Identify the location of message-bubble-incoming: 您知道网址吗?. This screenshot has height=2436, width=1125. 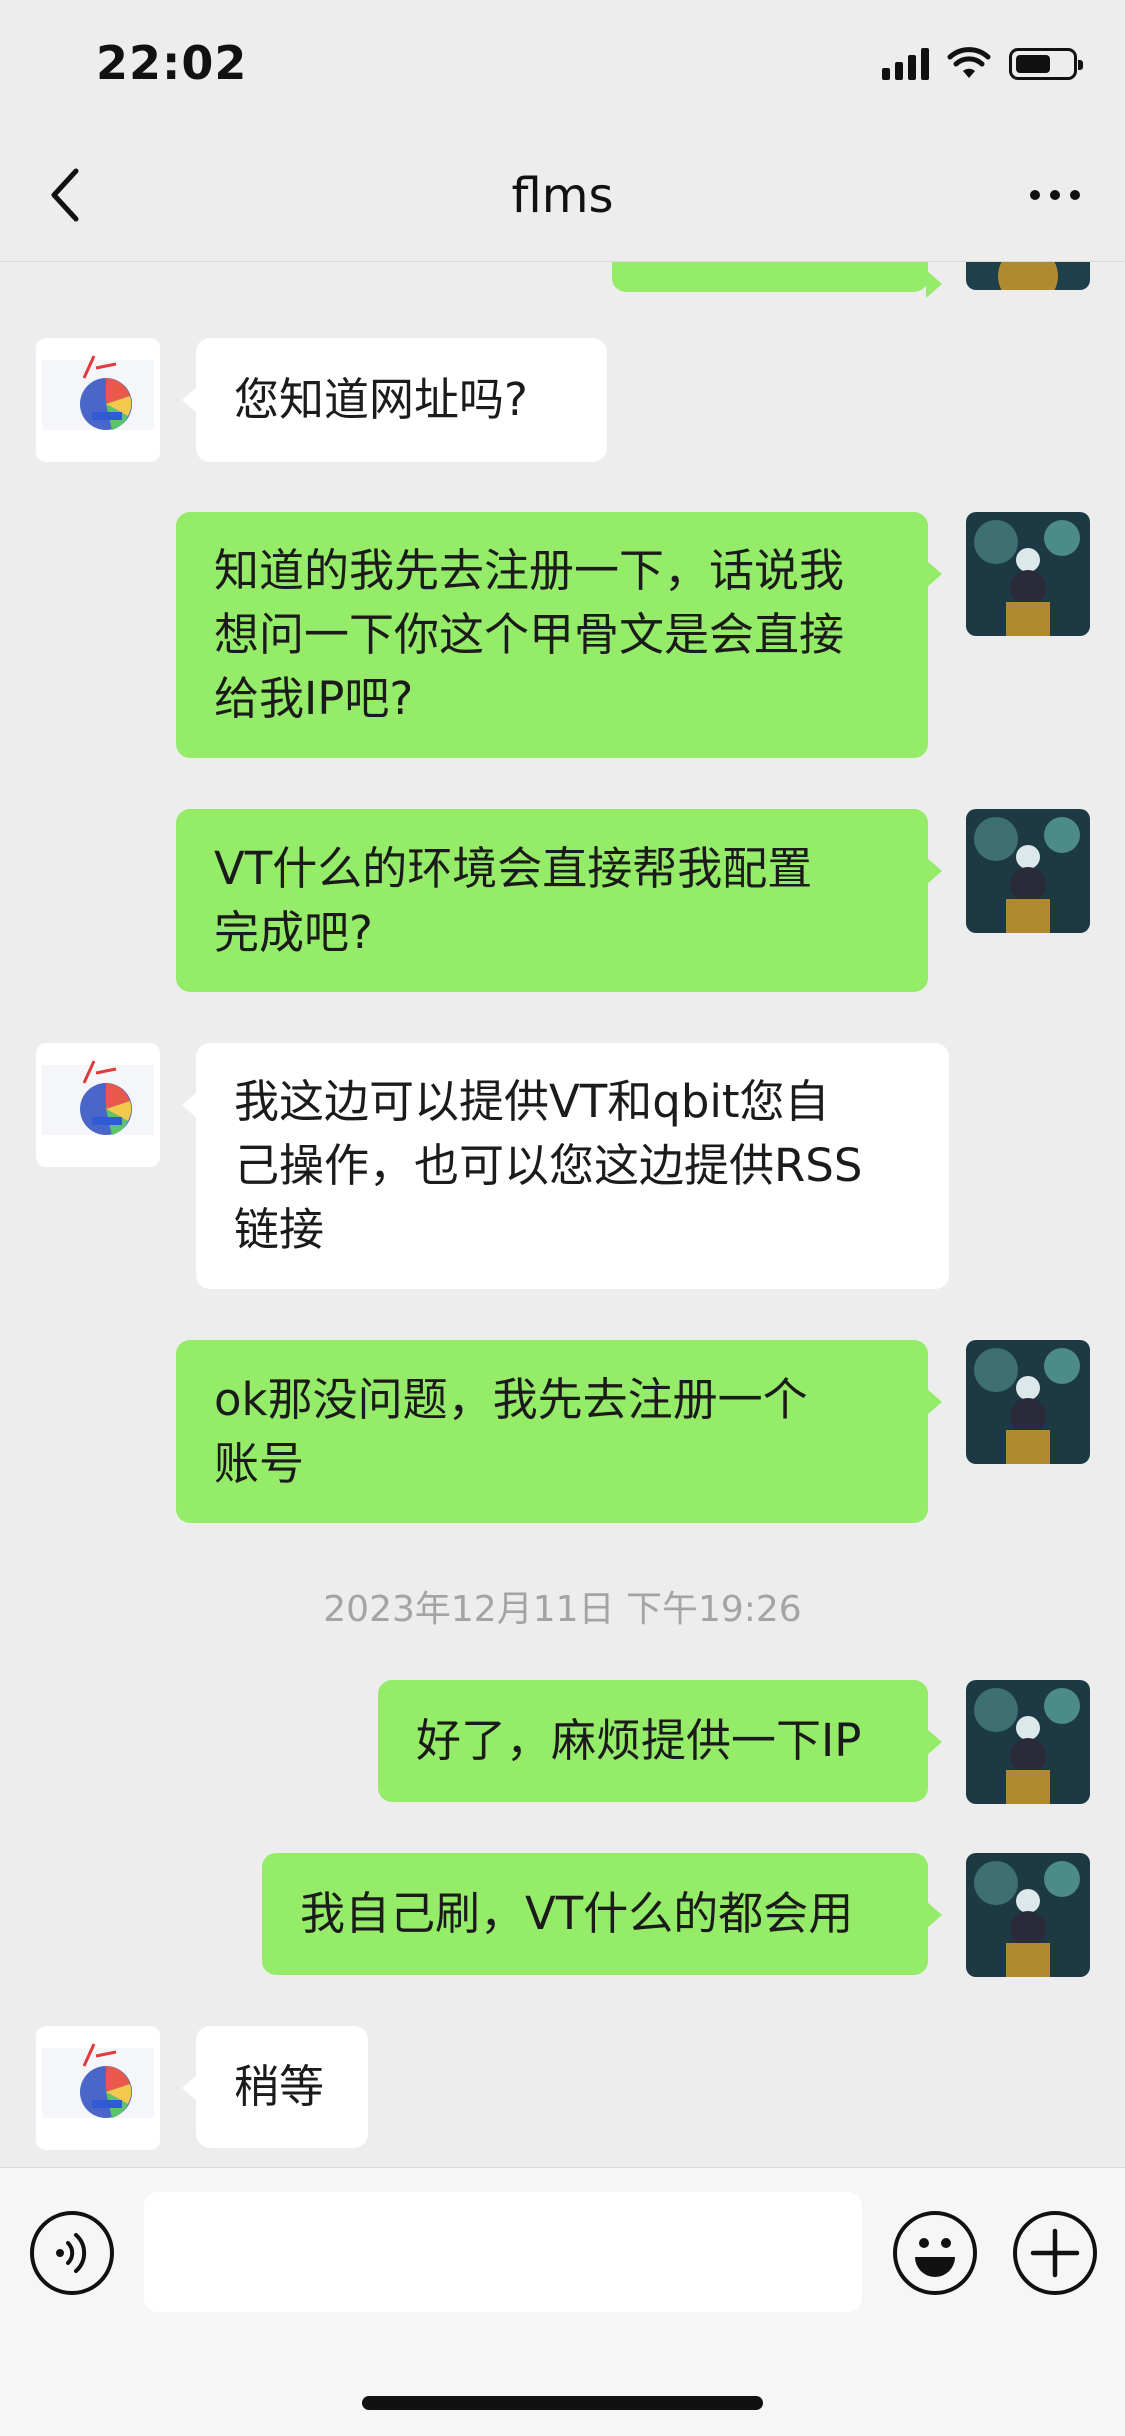
(394, 400).